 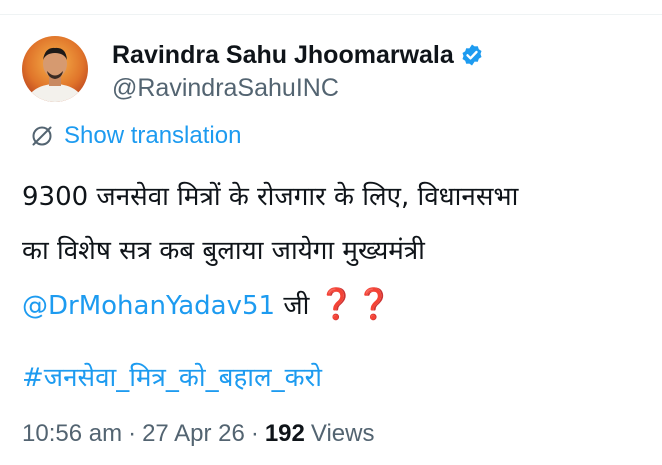 I want to click on tweet-line-3: @DrMohanYadav51 जी ❓❓, so click(x=337, y=305).